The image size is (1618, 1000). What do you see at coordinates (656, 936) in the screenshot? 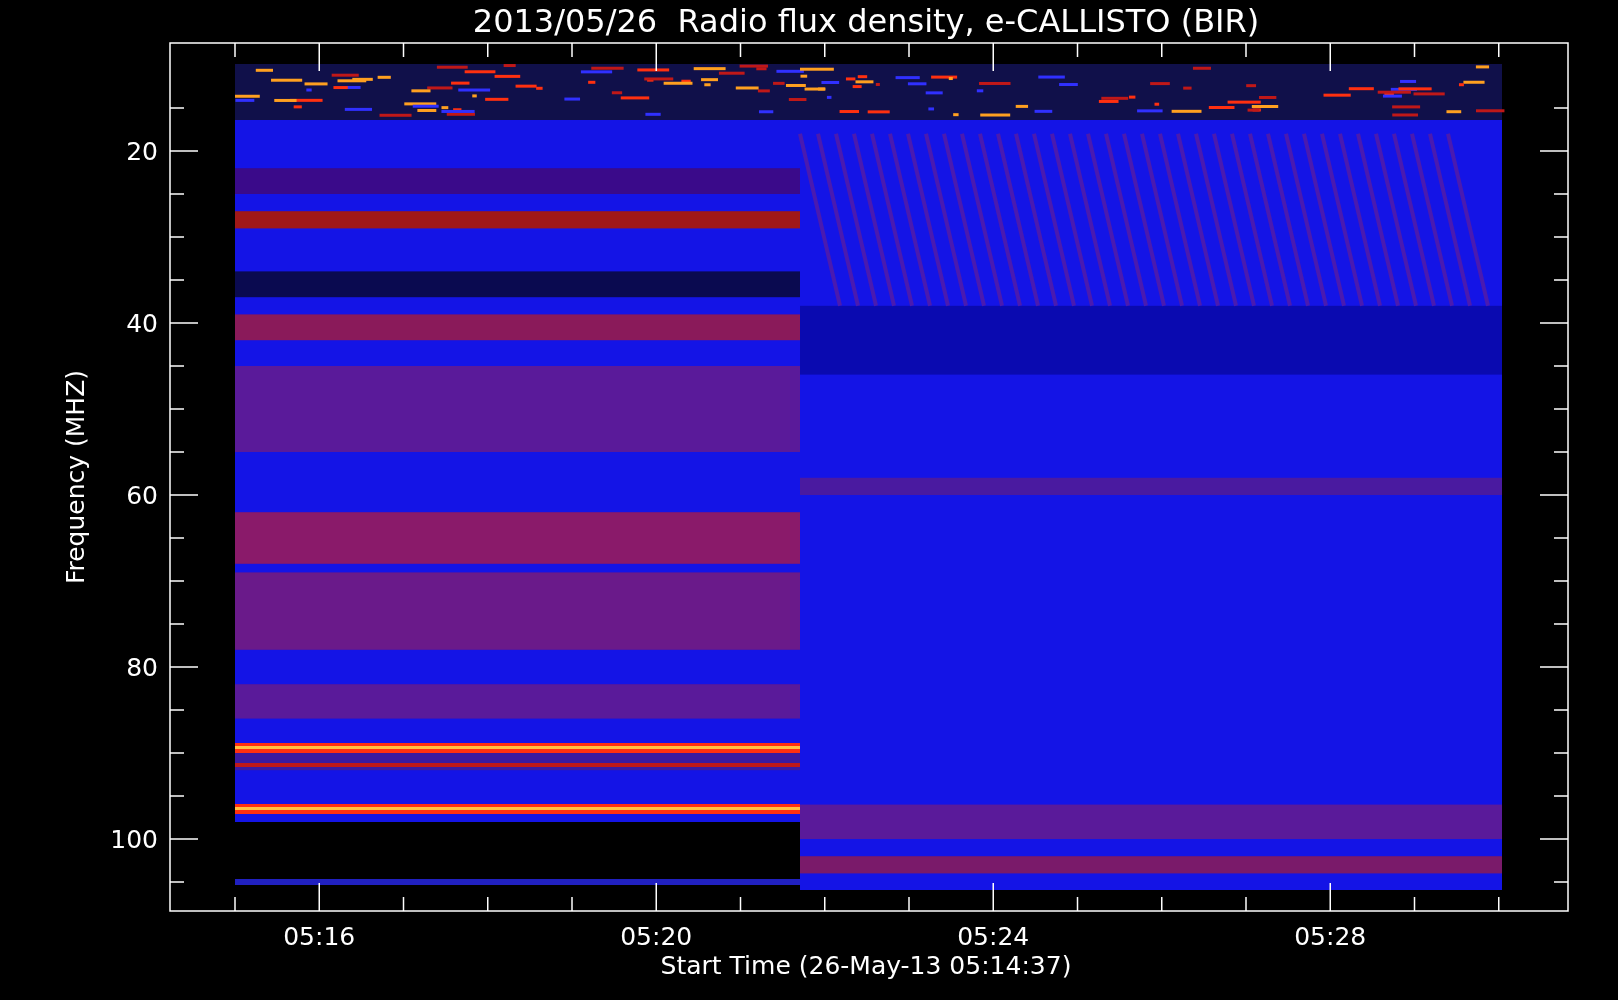
I see `x-tick-label: 05:20` at bounding box center [656, 936].